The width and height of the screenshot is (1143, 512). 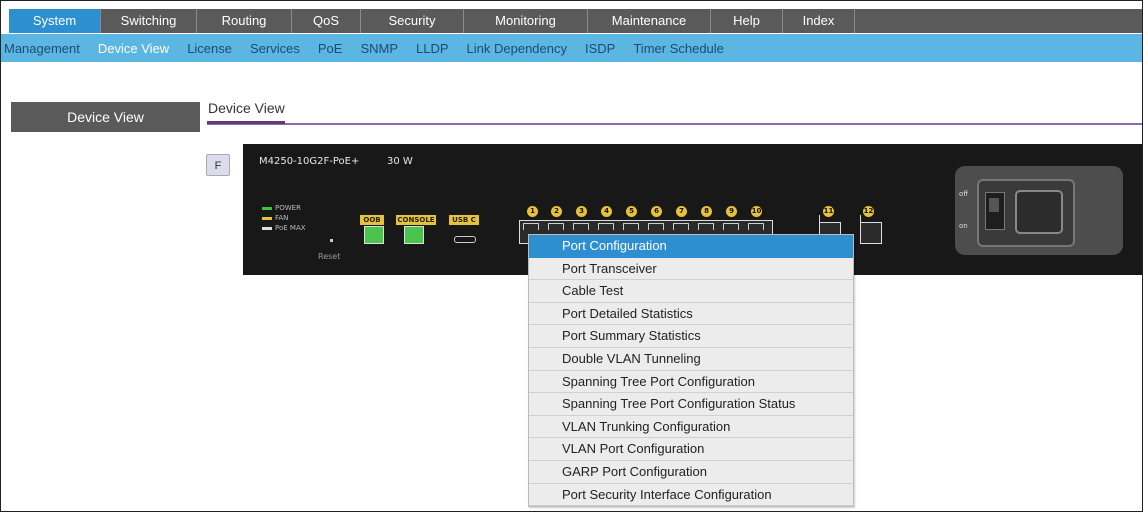 What do you see at coordinates (309, 161) in the screenshot?
I see `device-model: M4250-10G2F-PoE+` at bounding box center [309, 161].